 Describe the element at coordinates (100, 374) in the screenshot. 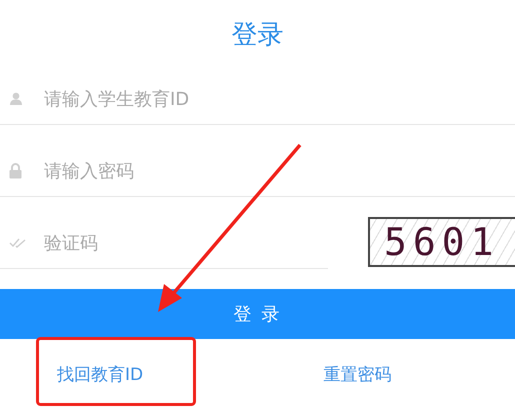

I see `recover-id-link: 找回教育ID` at that location.